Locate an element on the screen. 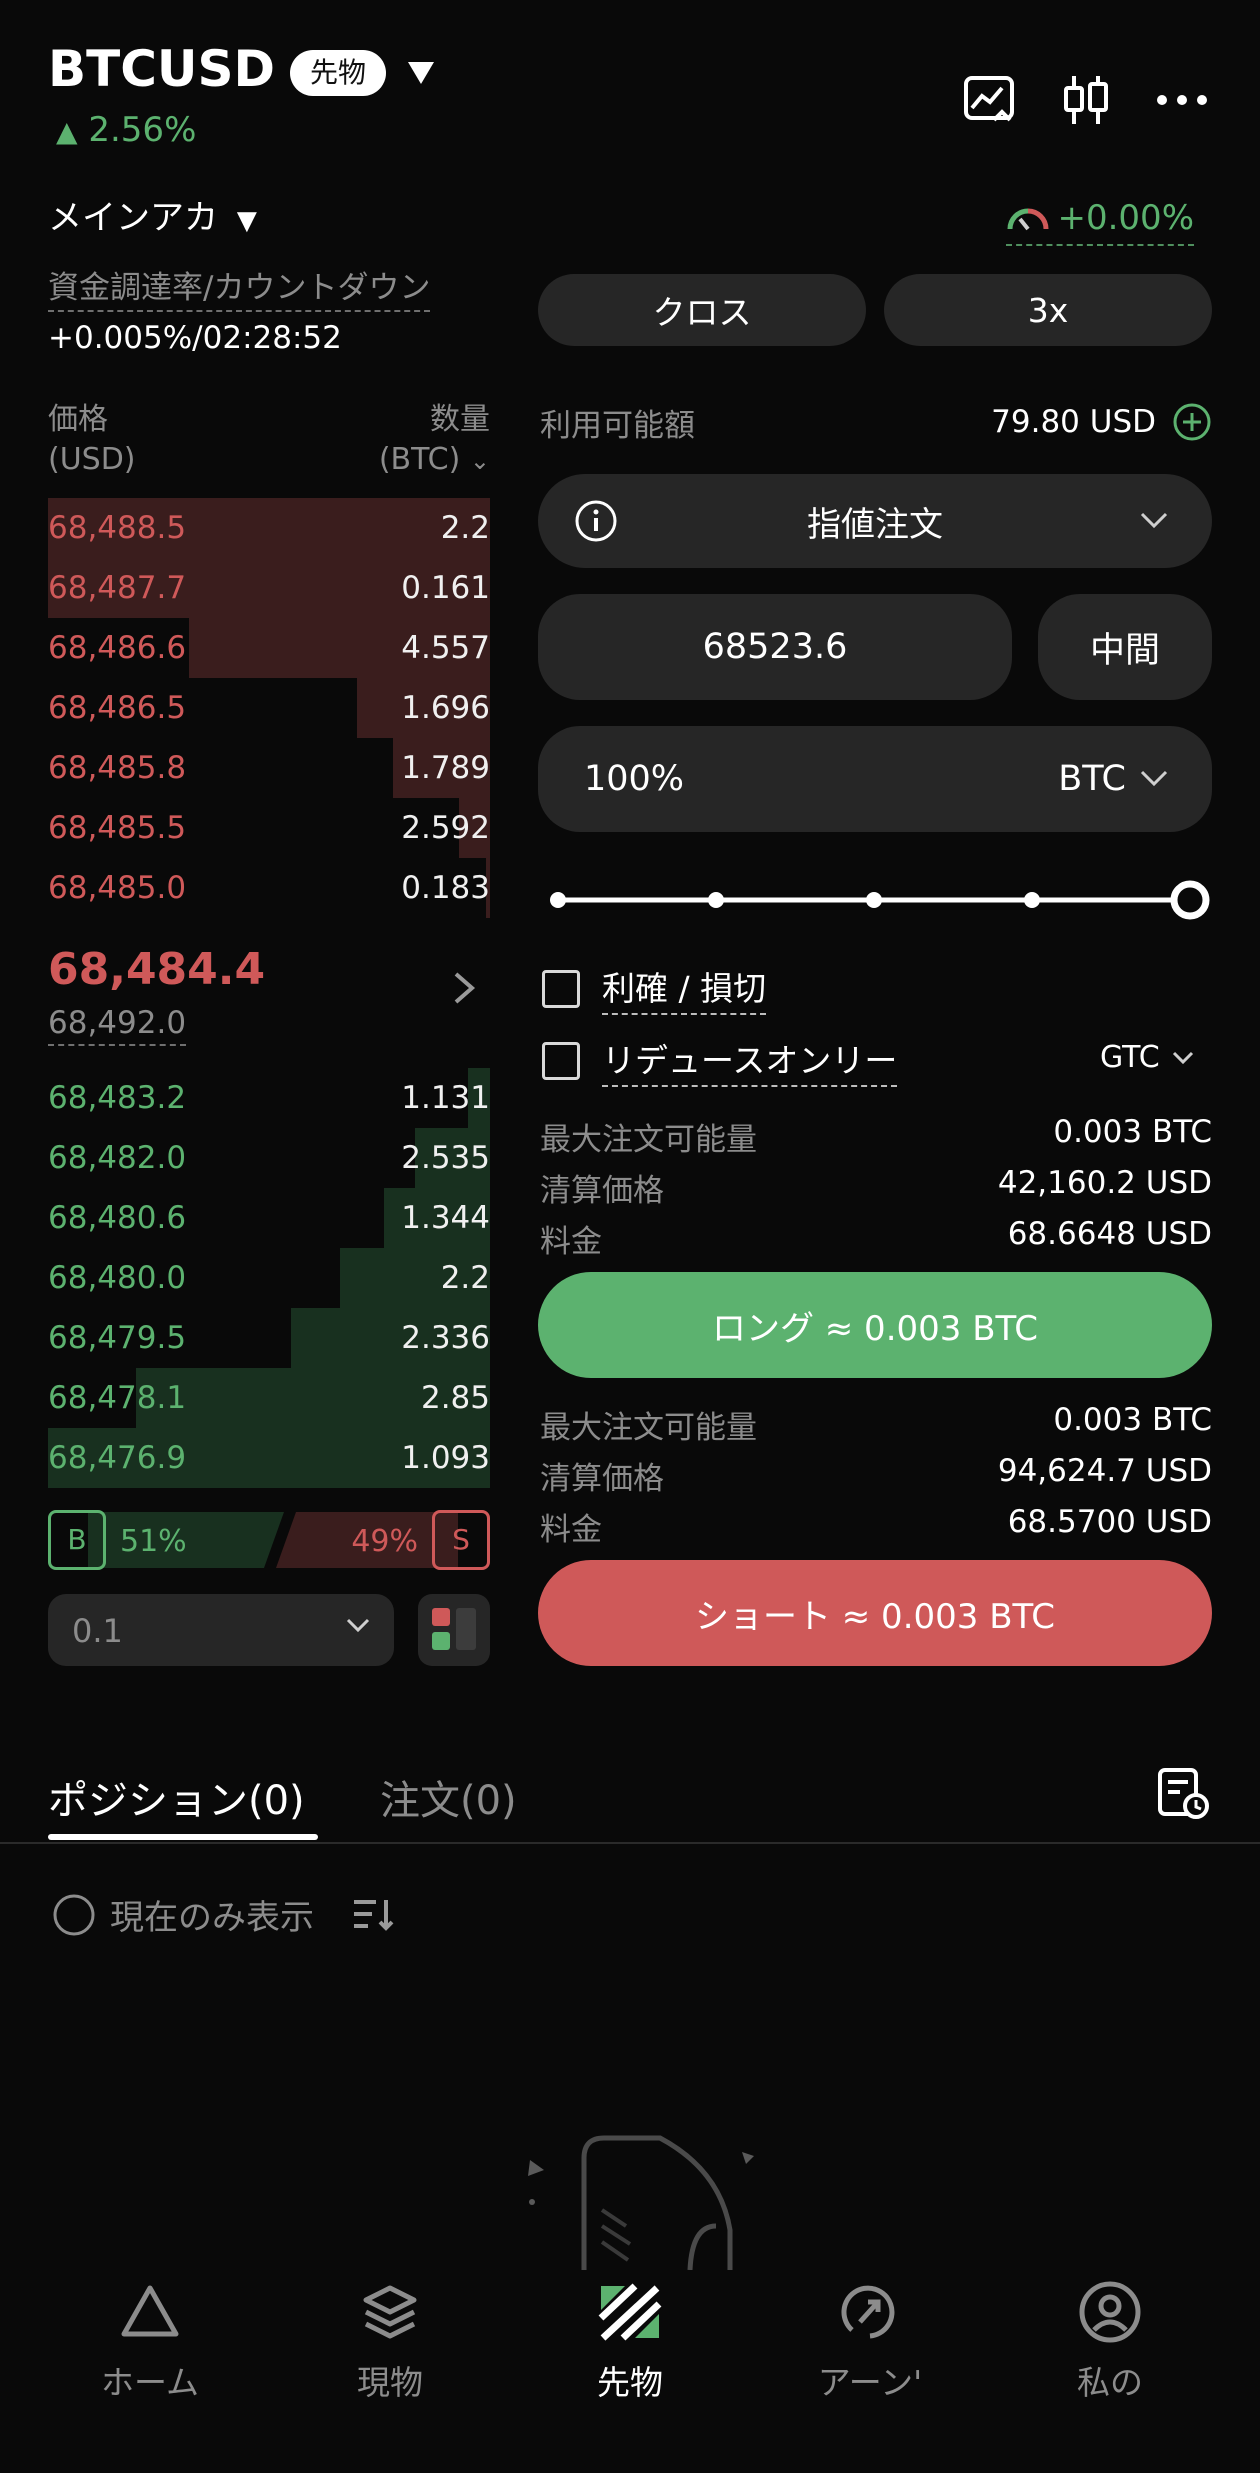 The width and height of the screenshot is (1260, 2473). add-funds-icon is located at coordinates (1192, 422).